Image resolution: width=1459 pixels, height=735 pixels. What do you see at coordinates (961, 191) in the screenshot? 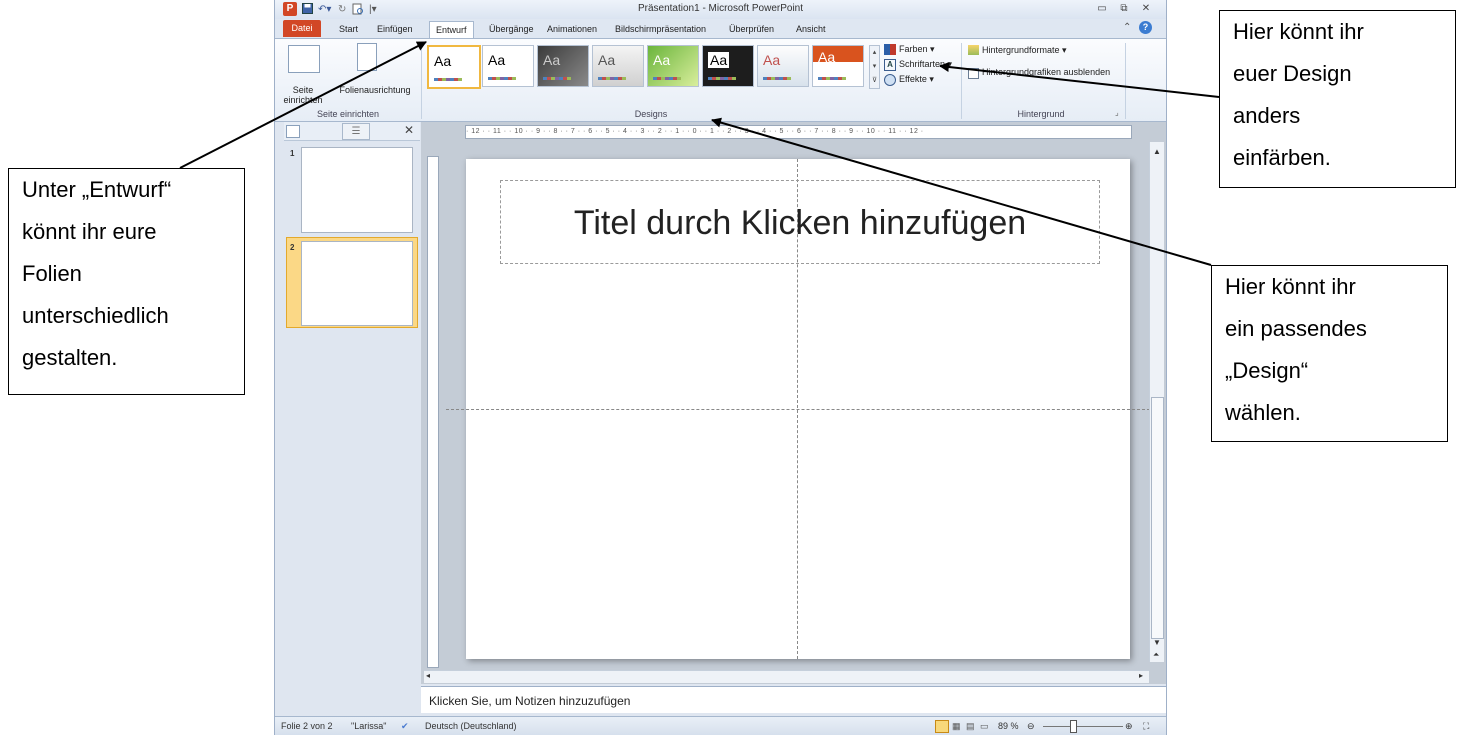
I see `arrow-to-designs` at bounding box center [961, 191].